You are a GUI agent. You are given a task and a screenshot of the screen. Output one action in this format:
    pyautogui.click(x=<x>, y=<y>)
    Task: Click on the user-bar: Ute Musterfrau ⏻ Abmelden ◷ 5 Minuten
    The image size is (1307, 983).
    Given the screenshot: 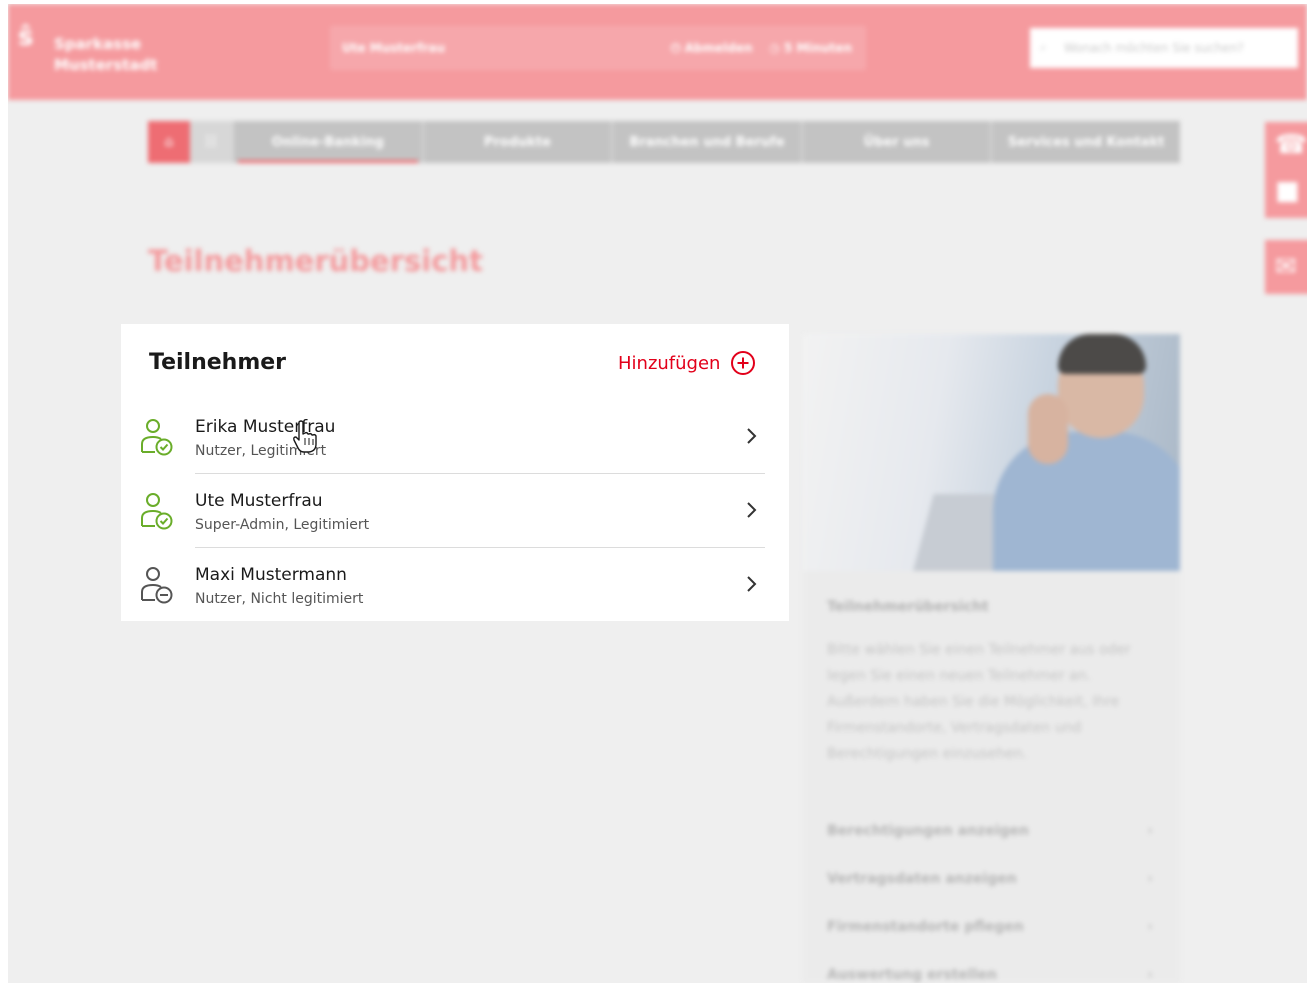 What is the action you would take?
    pyautogui.click(x=598, y=48)
    